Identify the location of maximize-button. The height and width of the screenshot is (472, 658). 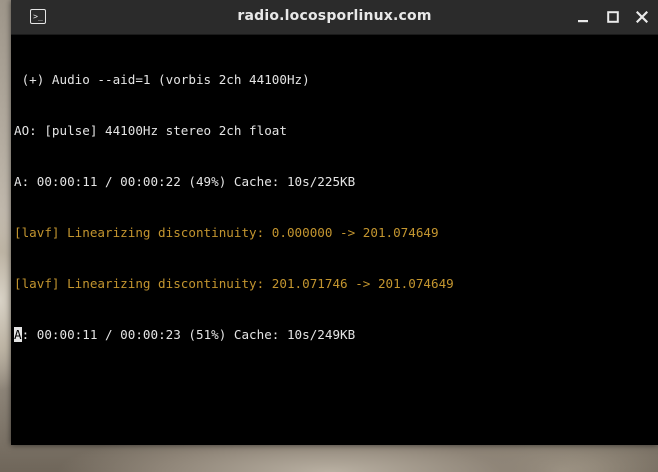
(613, 17).